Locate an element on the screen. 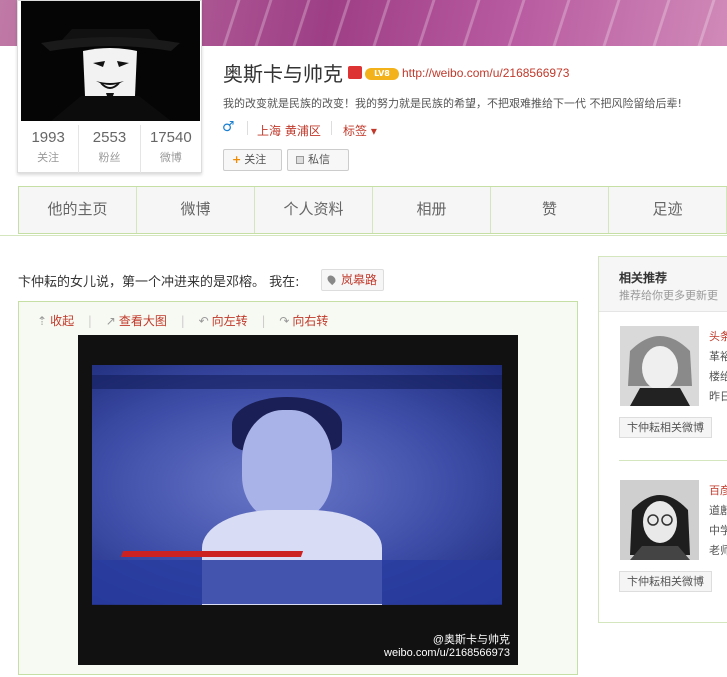 This screenshot has width=727, height=677. recommendation-title: 头条 is located at coordinates (718, 337).